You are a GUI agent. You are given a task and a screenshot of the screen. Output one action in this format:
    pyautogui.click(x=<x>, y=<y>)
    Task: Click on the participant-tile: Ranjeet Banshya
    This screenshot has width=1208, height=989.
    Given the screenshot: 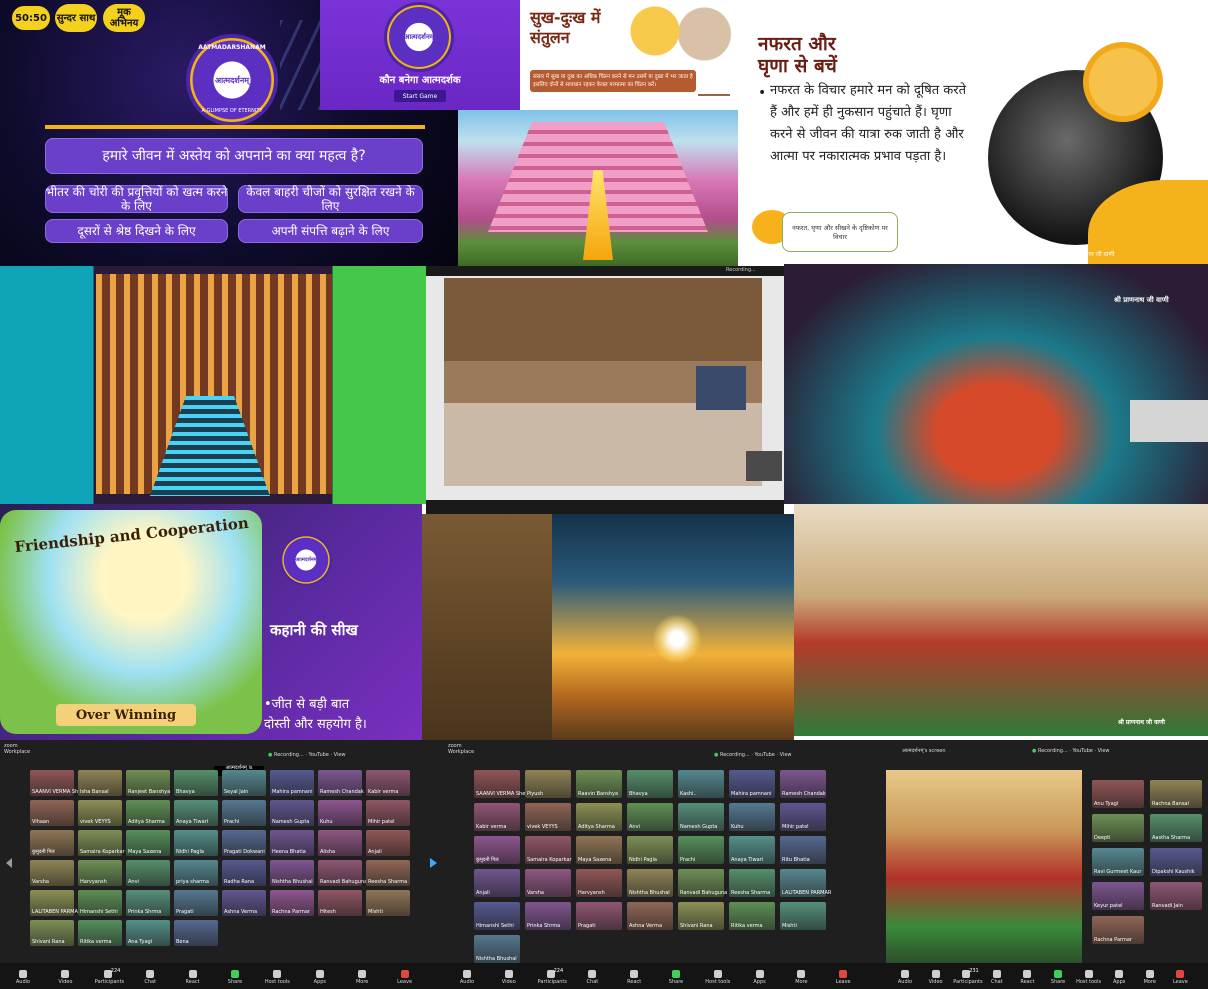 What is the action you would take?
    pyautogui.click(x=148, y=783)
    